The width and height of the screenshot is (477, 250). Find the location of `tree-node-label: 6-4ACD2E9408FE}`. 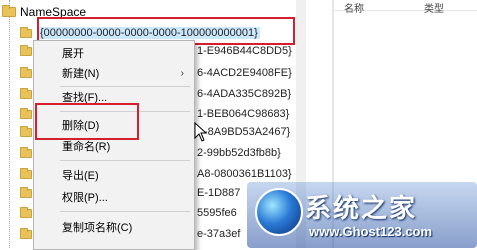

tree-node-label: 6-4ACD2E9408FE} is located at coordinates (244, 73).